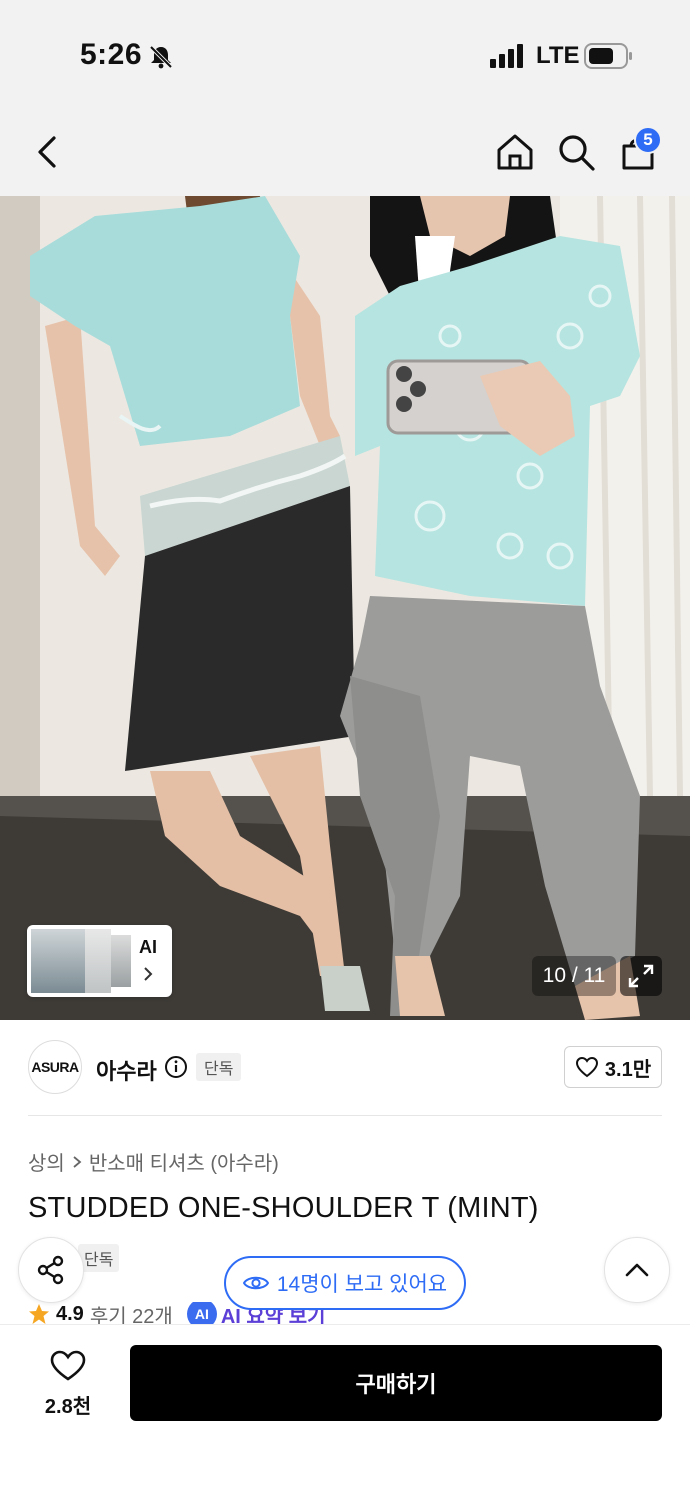 This screenshot has height=1500, width=690. Describe the element at coordinates (176, 1067) in the screenshot. I see `info-icon` at that location.